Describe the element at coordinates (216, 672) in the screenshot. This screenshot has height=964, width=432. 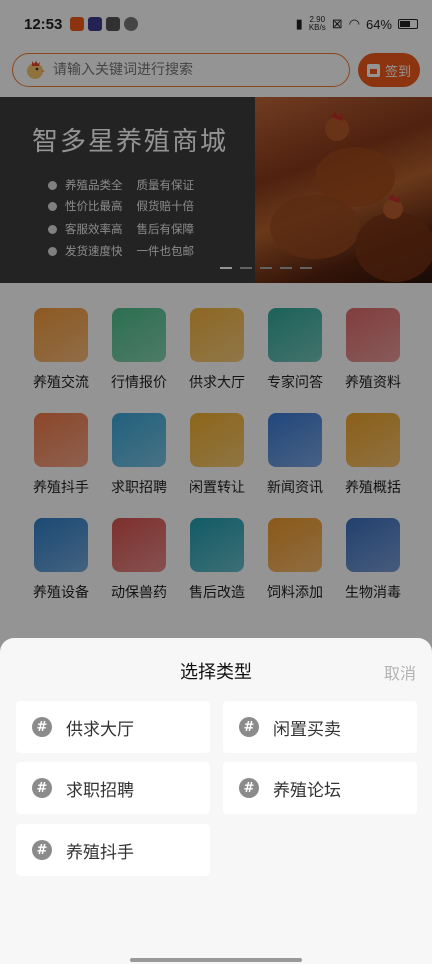
I see `sheet-title: 选择类型` at that location.